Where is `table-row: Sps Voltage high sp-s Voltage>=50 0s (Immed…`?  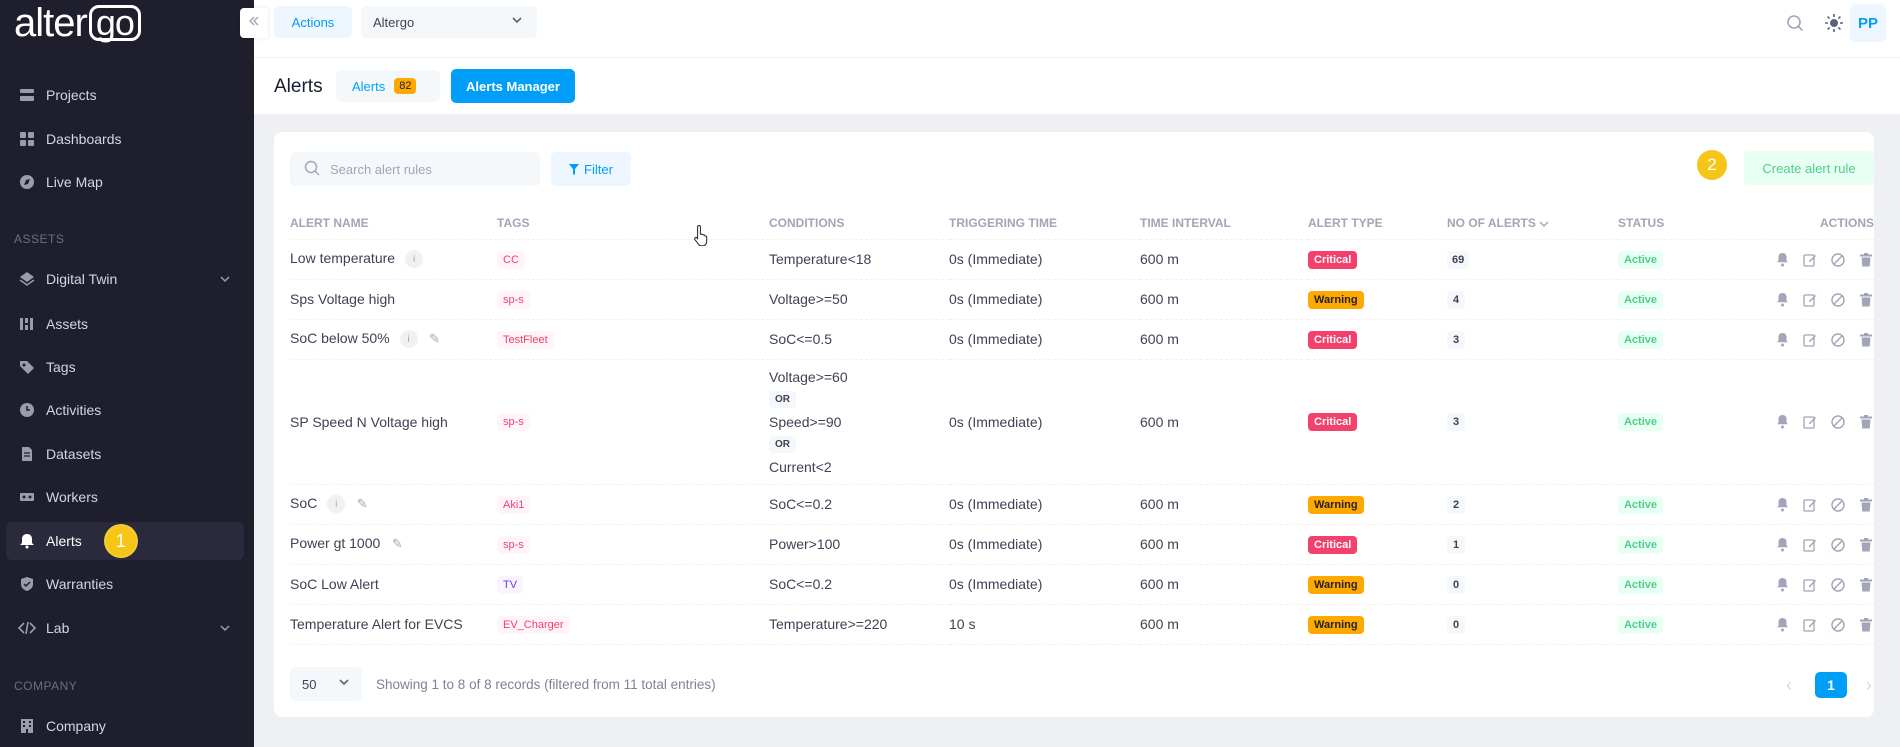 table-row: Sps Voltage high sp-s Voltage>=50 0s (Immed… is located at coordinates (1082, 299).